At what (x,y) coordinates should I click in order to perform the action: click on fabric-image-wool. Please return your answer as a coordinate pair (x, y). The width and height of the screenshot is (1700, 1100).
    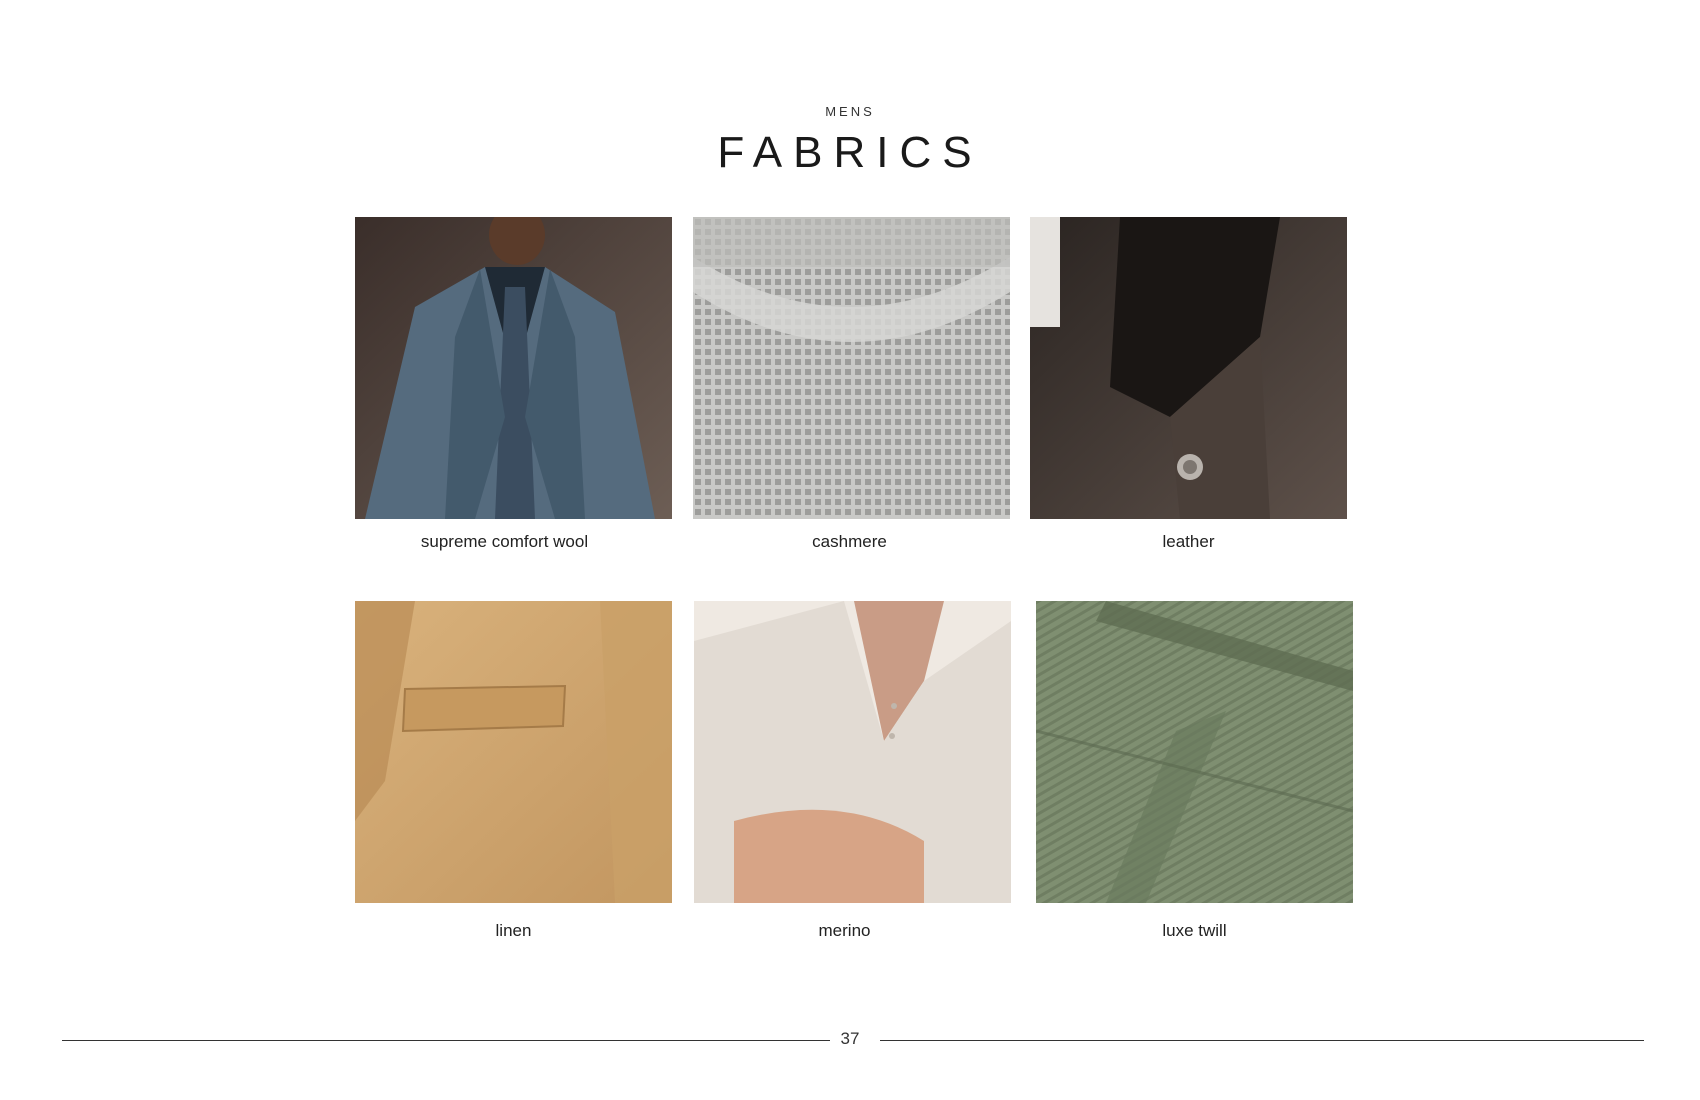
    Looking at the image, I should click on (513, 368).